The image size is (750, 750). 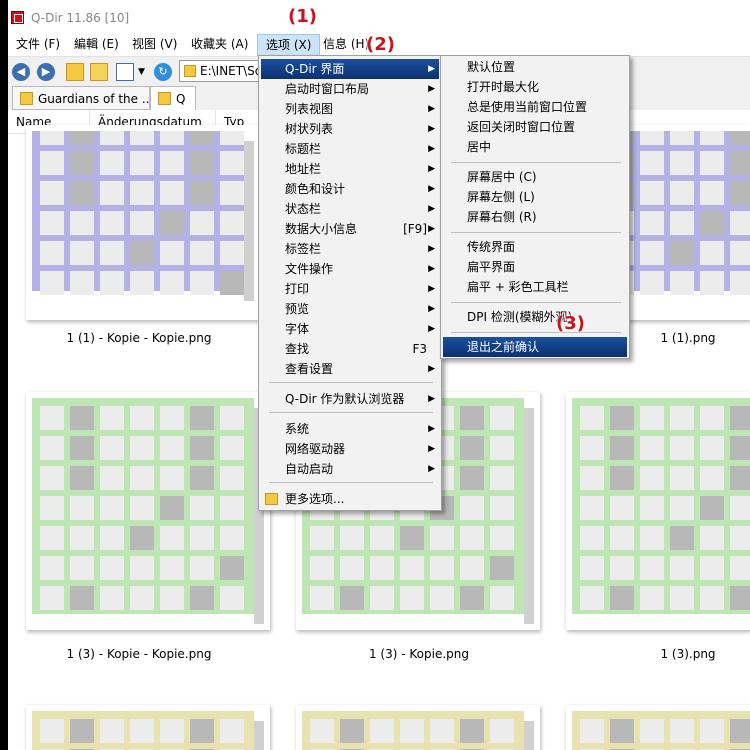 What do you see at coordinates (535, 347) in the screenshot?
I see `submenu-item: 退出之前确认` at bounding box center [535, 347].